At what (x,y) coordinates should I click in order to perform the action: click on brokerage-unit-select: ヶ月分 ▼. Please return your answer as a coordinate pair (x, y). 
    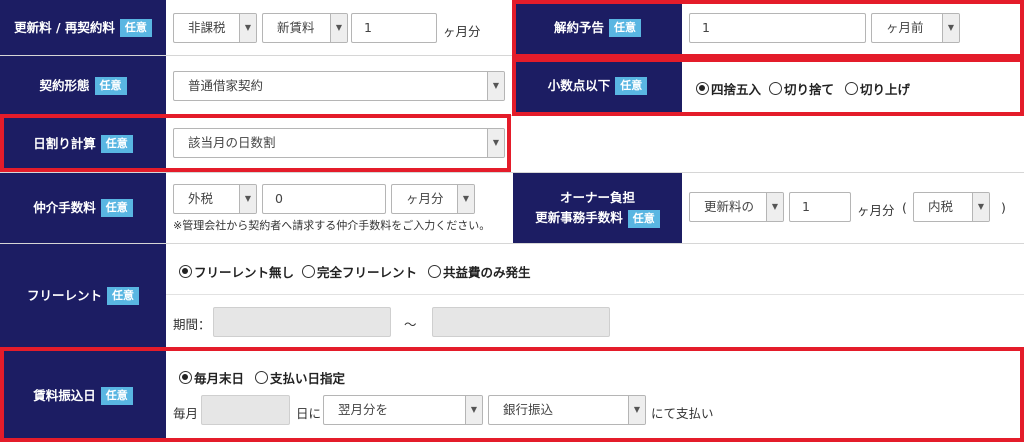
    Looking at the image, I should click on (433, 199).